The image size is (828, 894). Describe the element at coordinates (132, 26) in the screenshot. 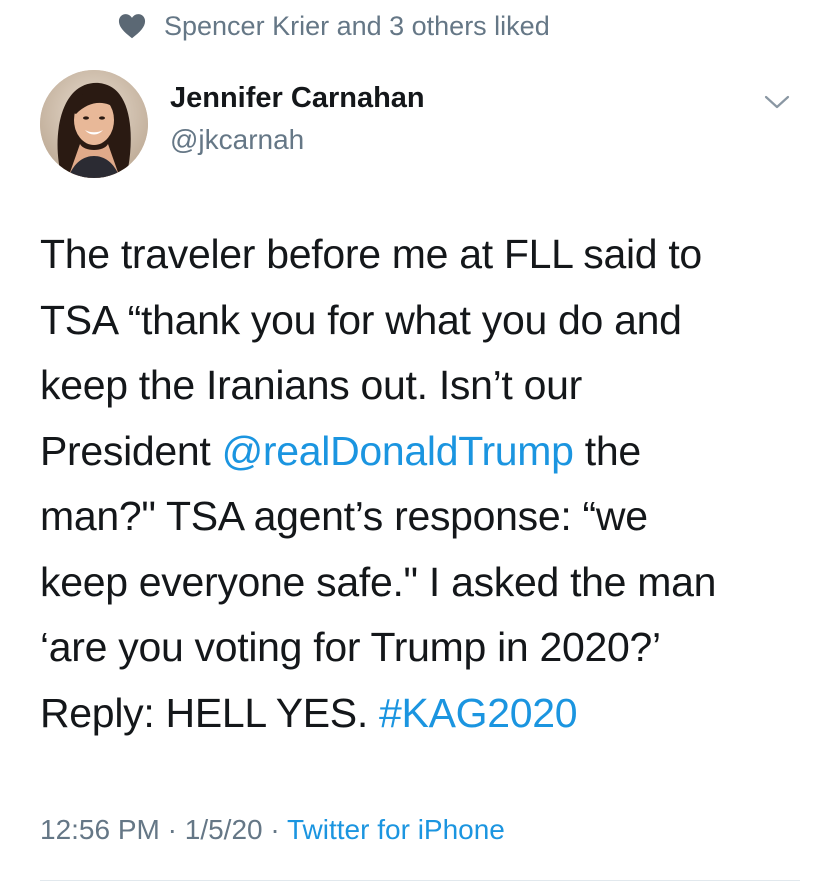

I see `heart-icon` at that location.